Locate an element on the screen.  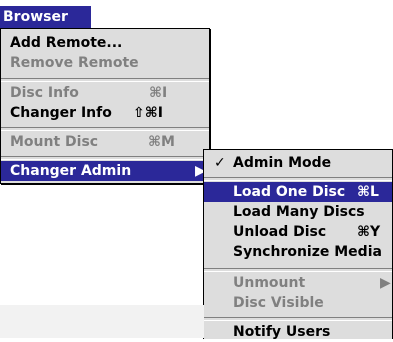
menu-item-label: Load Many Discs is located at coordinates (299, 212).